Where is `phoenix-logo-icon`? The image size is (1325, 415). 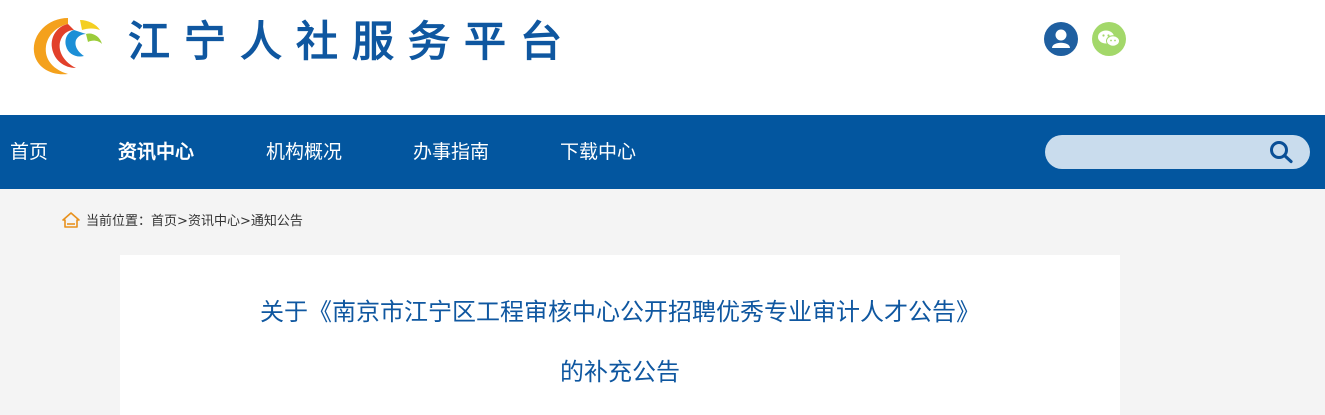 phoenix-logo-icon is located at coordinates (67, 44).